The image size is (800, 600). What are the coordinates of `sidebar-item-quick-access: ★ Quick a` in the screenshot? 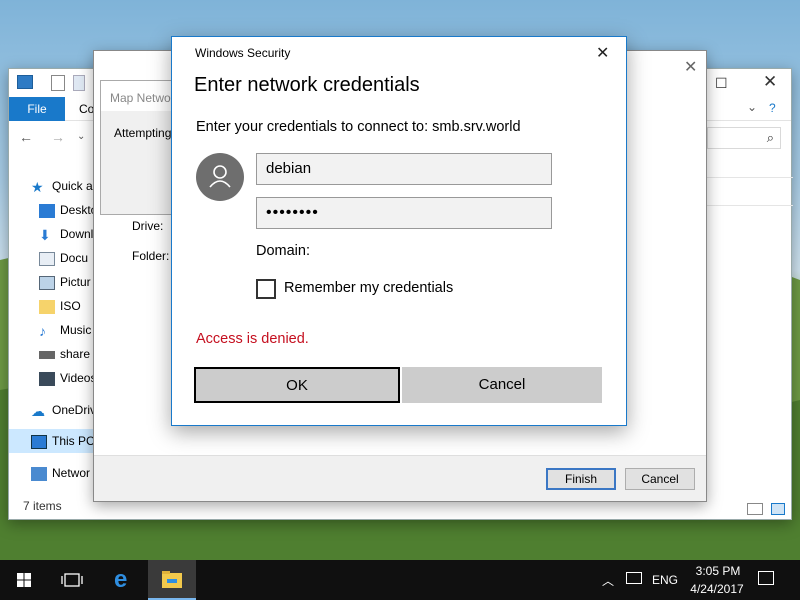 It's located at (62, 186).